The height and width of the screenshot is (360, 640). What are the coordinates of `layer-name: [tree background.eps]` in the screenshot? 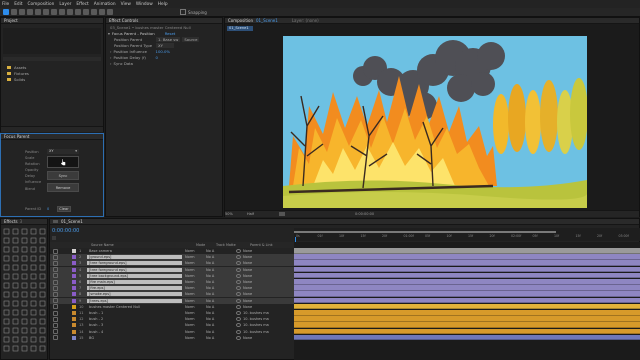 It's located at (134, 275).